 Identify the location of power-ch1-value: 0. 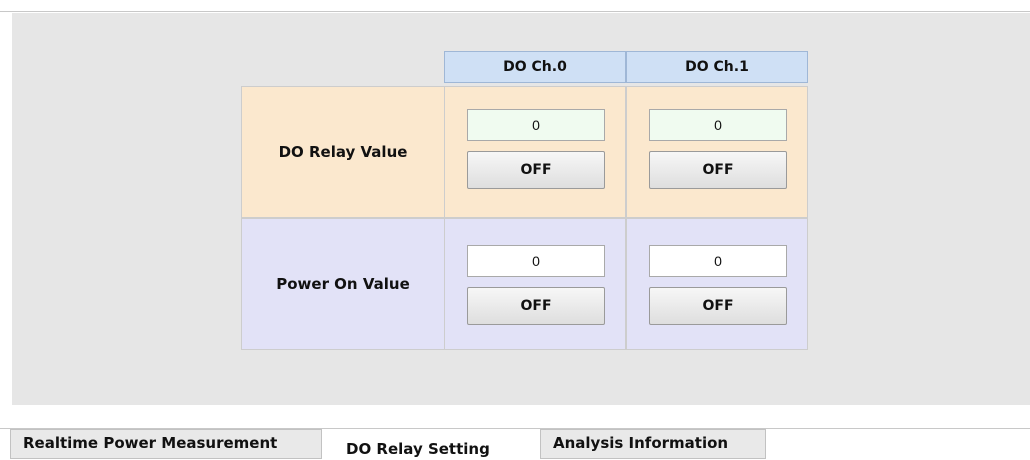
(718, 261).